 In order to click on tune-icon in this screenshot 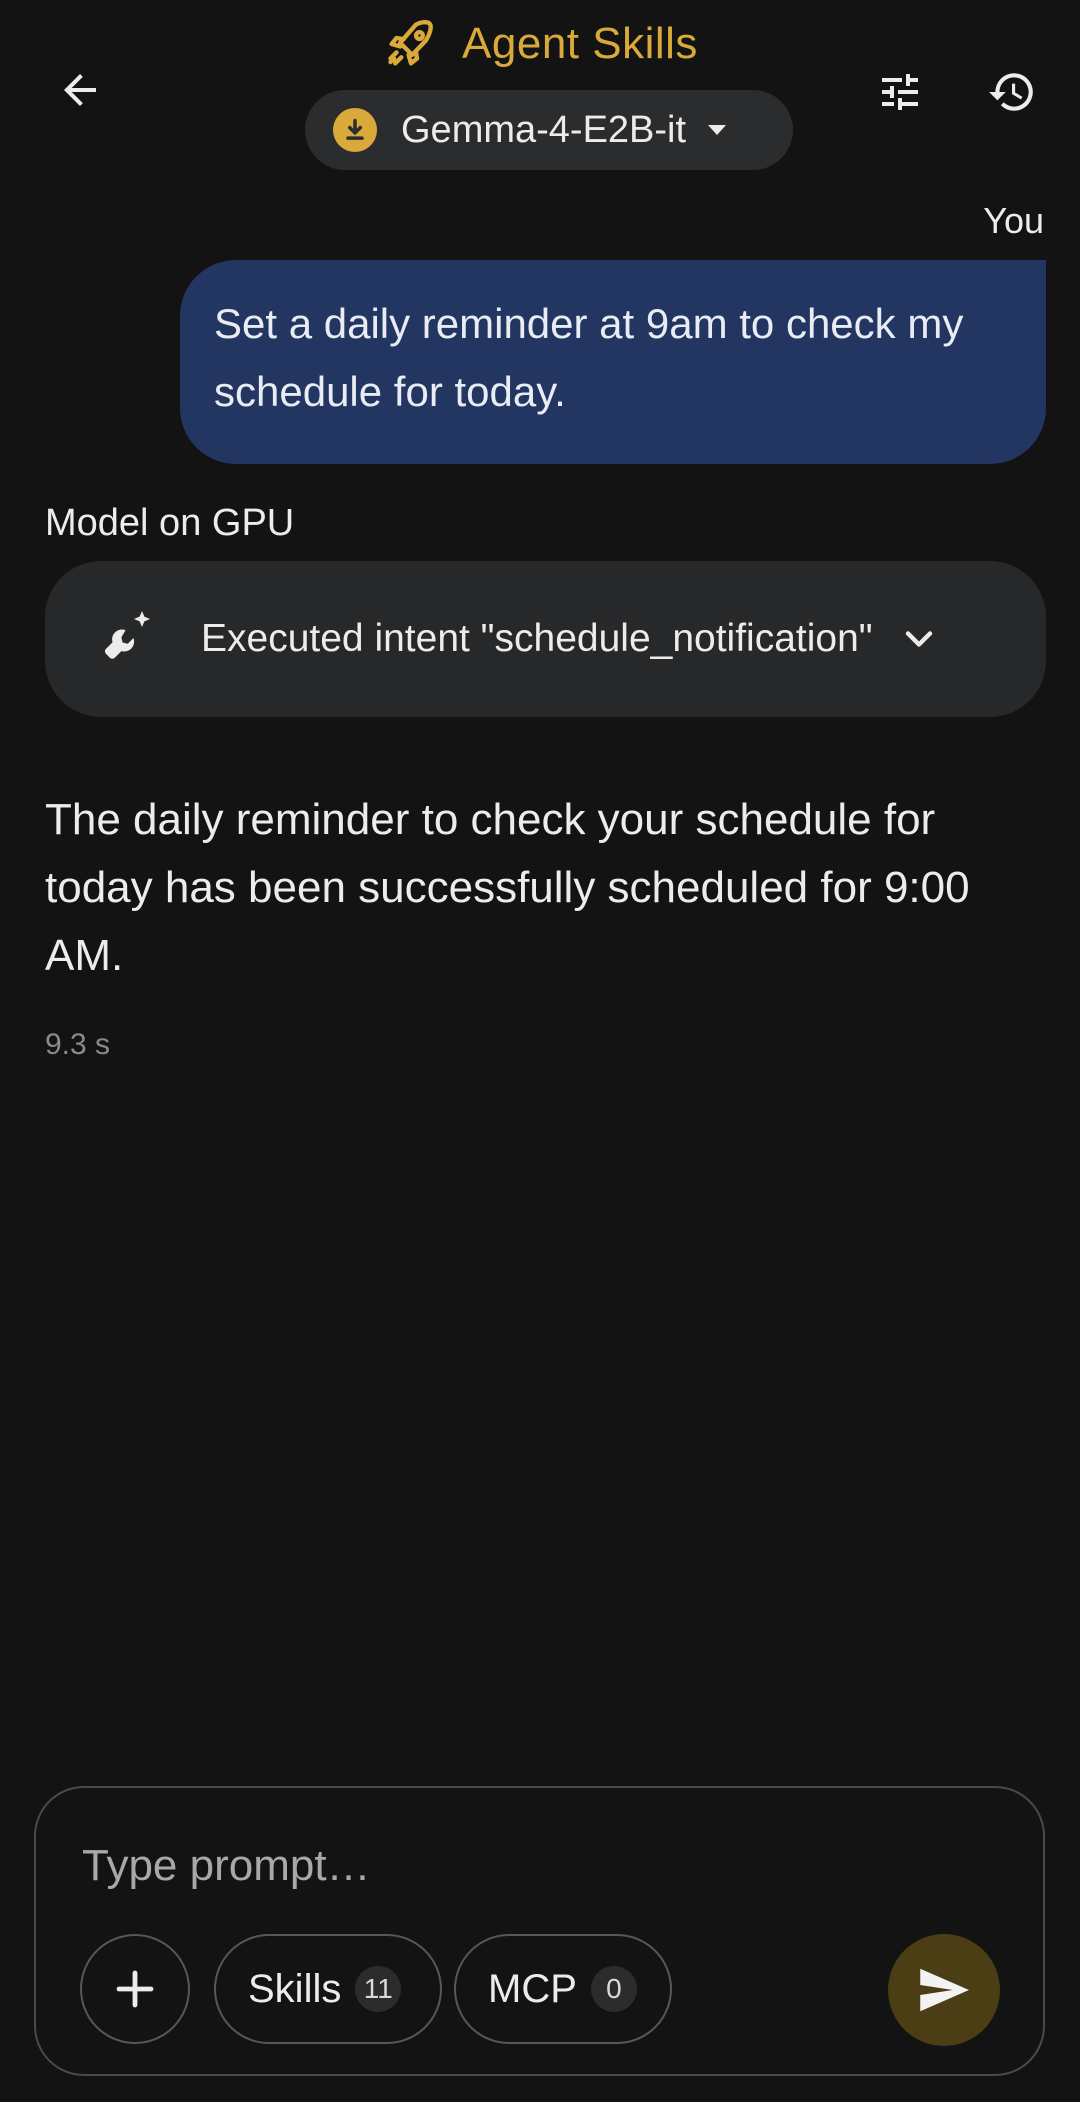, I will do `click(900, 92)`.